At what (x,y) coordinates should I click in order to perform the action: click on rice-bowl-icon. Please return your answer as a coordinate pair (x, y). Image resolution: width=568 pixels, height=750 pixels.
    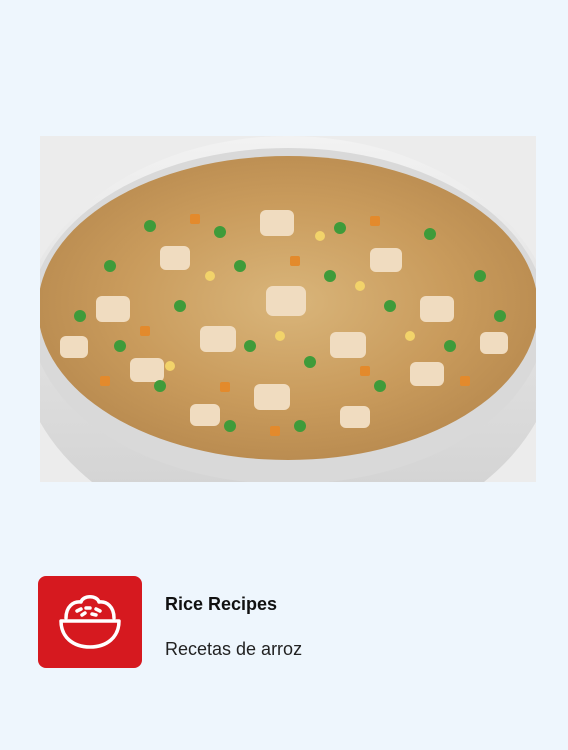
    Looking at the image, I should click on (90, 622).